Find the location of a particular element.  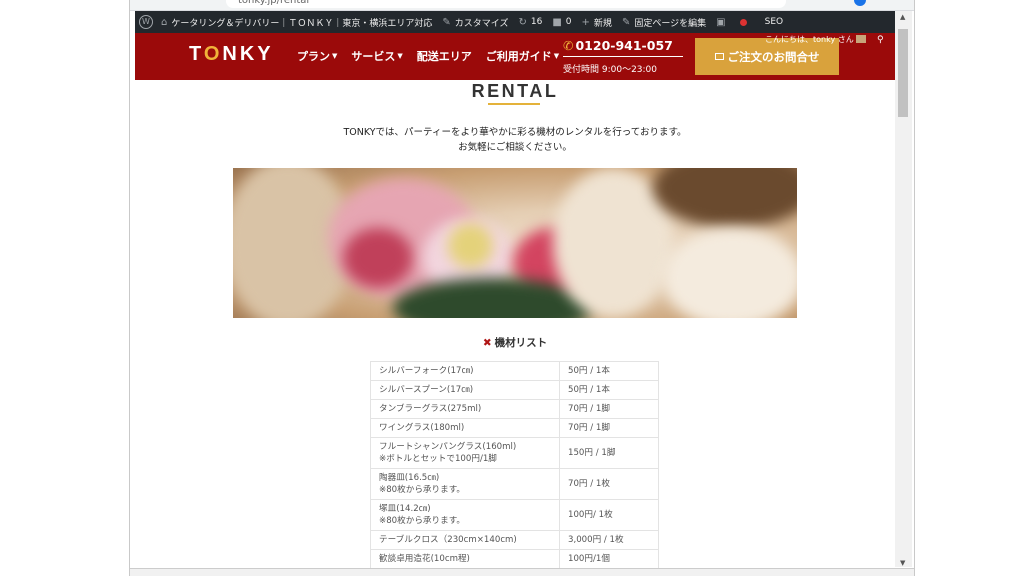

home-icon: ⌂ is located at coordinates (164, 22).